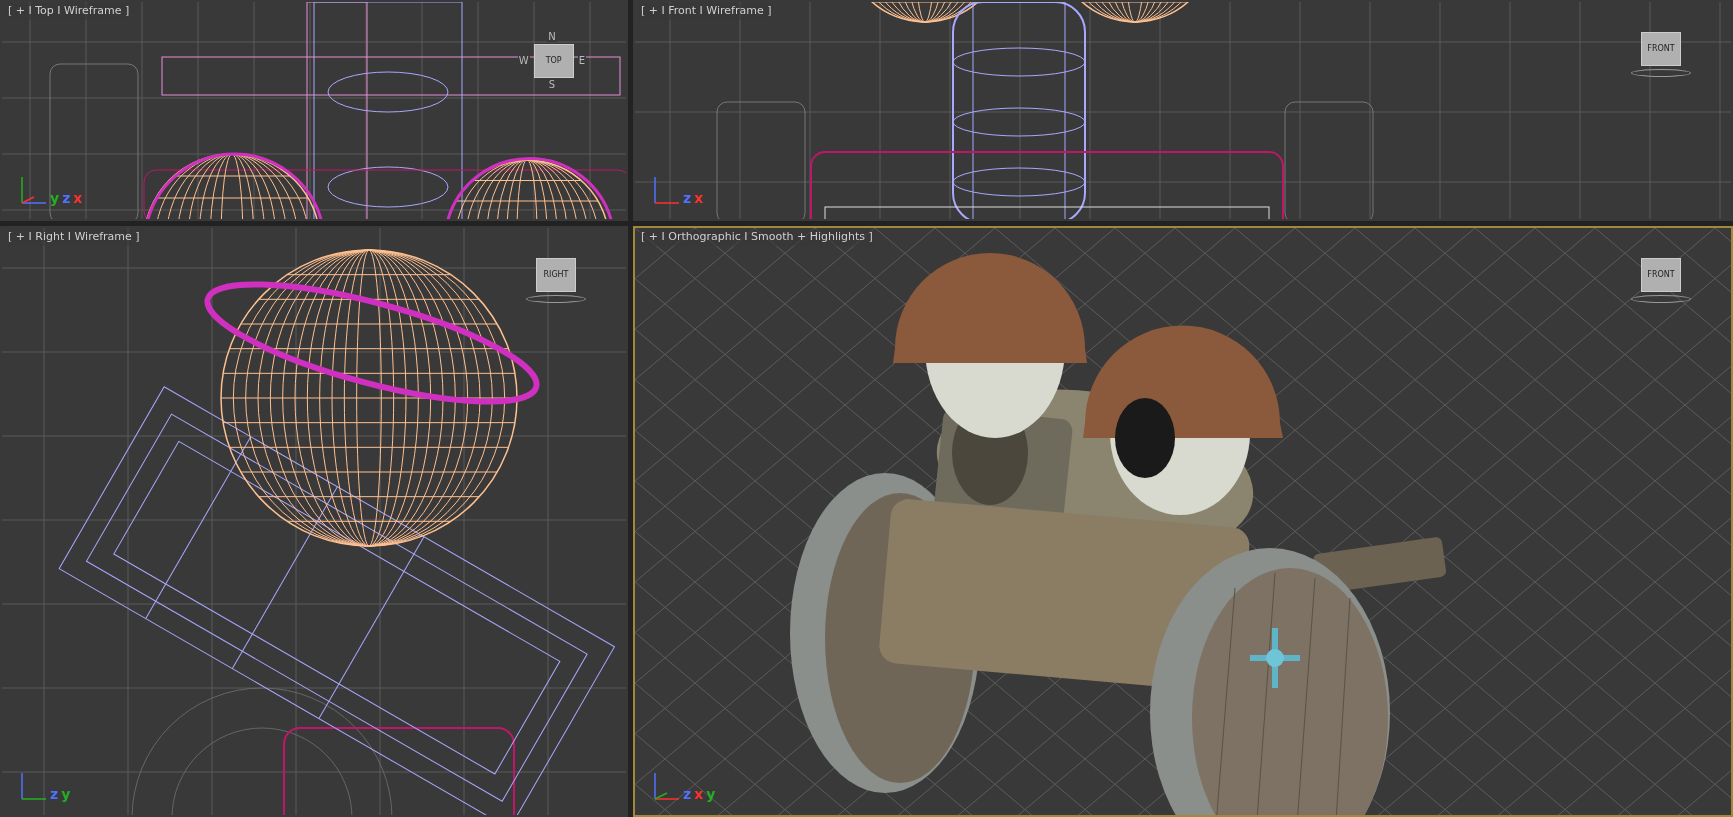 The width and height of the screenshot is (1733, 817). What do you see at coordinates (706, 11) in the screenshot?
I see `viewport-label: [ + I Front I Wireframe ]` at bounding box center [706, 11].